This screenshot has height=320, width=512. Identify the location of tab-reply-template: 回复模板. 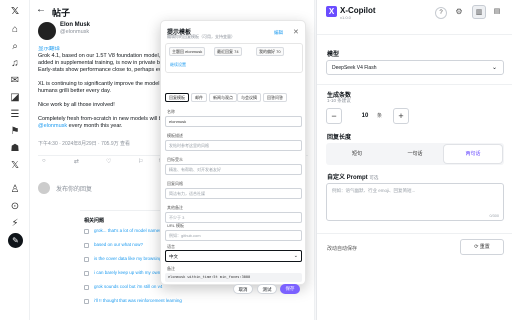
(177, 97).